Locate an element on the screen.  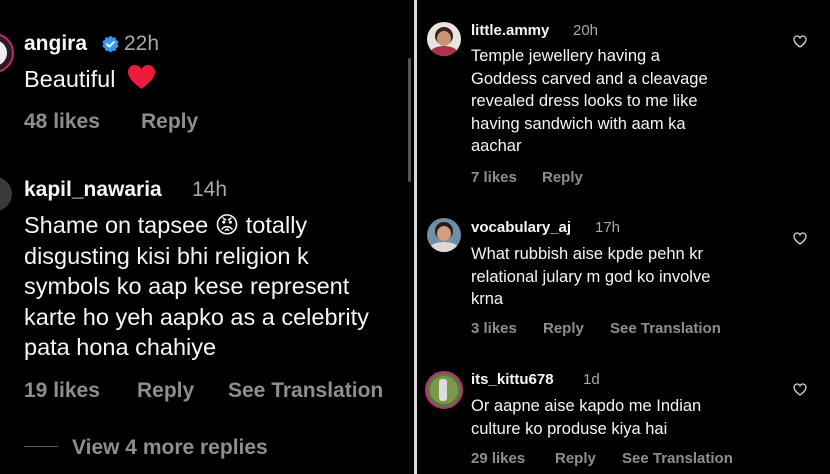
comment-text-line: culture ko produse kiya hai is located at coordinates (569, 428).